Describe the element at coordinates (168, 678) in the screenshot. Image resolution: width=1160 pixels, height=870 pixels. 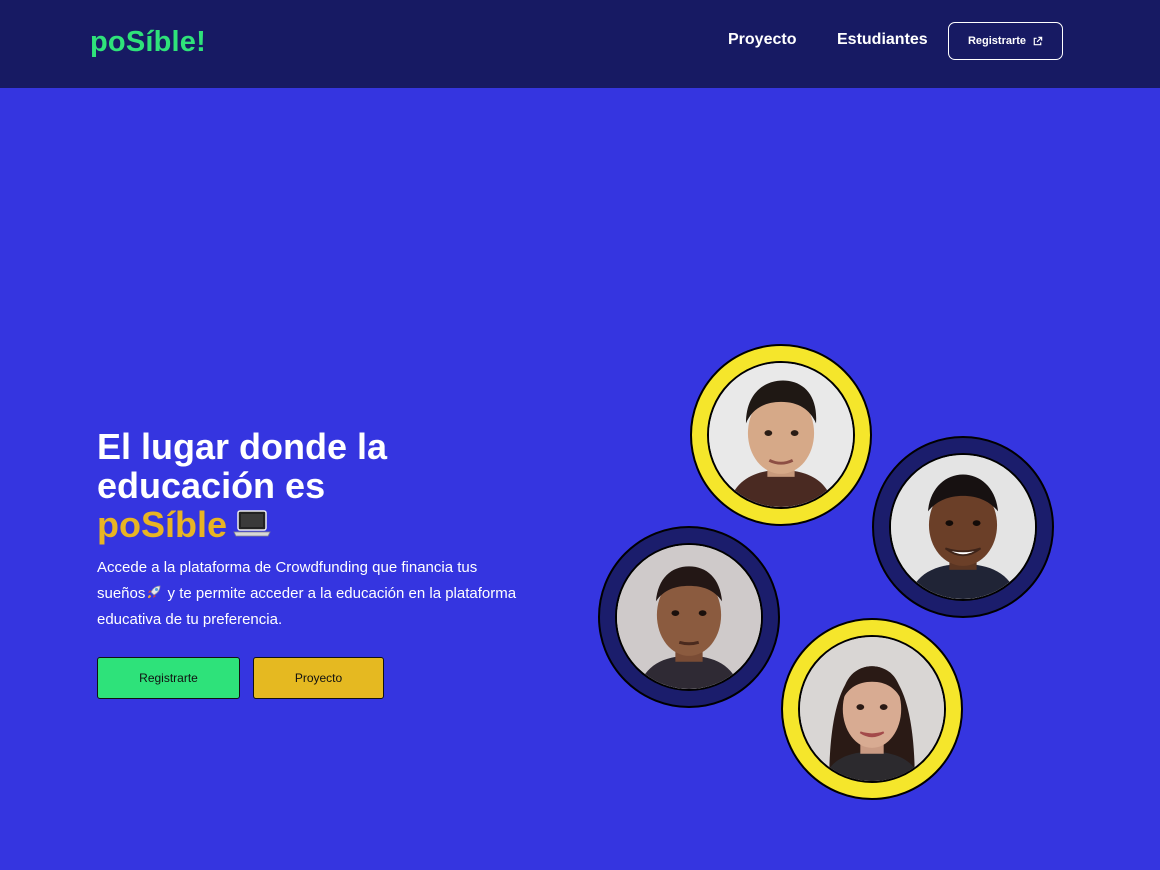
I see `hero-register-button: Registrarte` at that location.